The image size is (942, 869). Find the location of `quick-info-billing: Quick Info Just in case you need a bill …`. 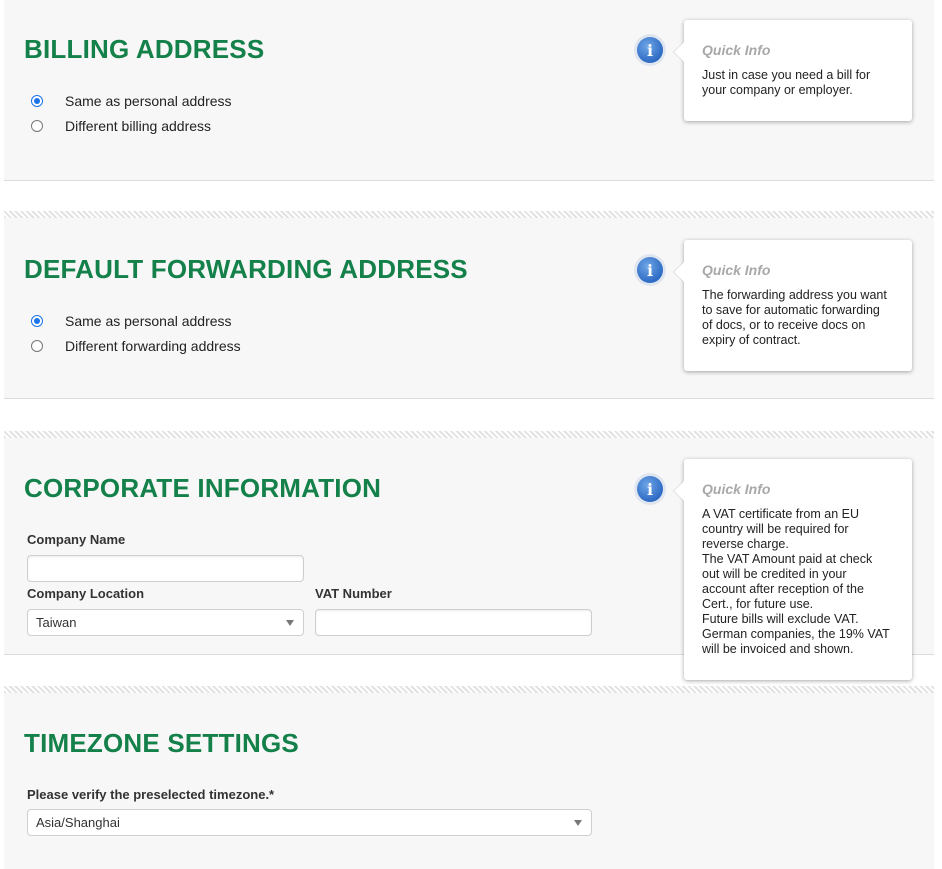

quick-info-billing: Quick Info Just in case you need a bill … is located at coordinates (798, 70).